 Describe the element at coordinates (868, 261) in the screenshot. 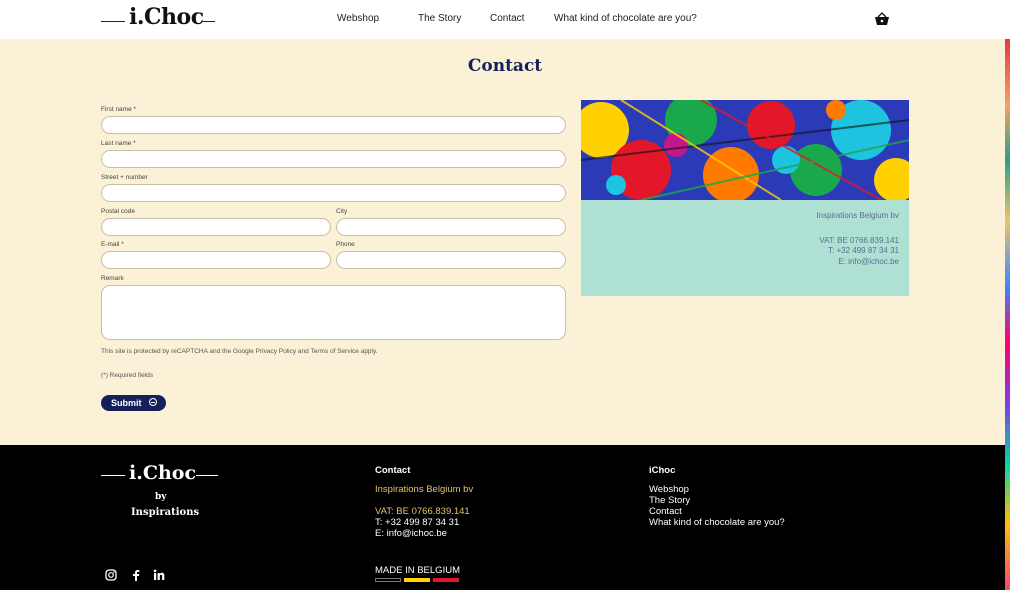

I see `email-address: E: info@ichoc.be` at that location.